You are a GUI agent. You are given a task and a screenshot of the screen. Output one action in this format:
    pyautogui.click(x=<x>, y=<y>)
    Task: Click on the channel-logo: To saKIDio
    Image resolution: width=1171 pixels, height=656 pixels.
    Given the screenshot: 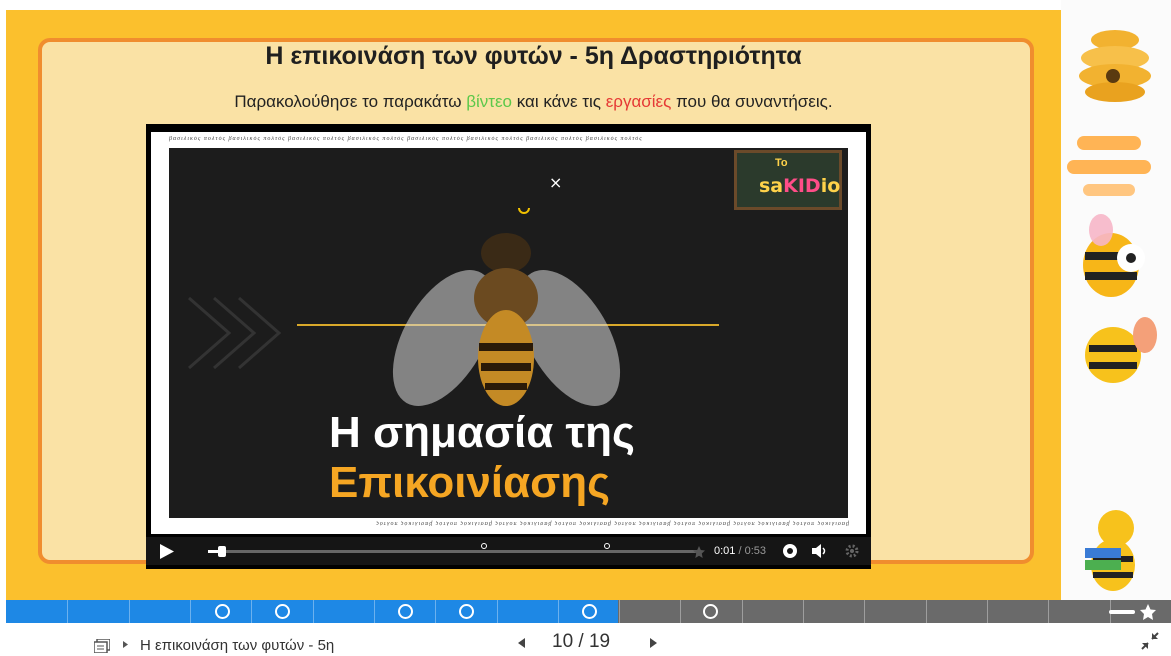 What is the action you would take?
    pyautogui.click(x=788, y=180)
    